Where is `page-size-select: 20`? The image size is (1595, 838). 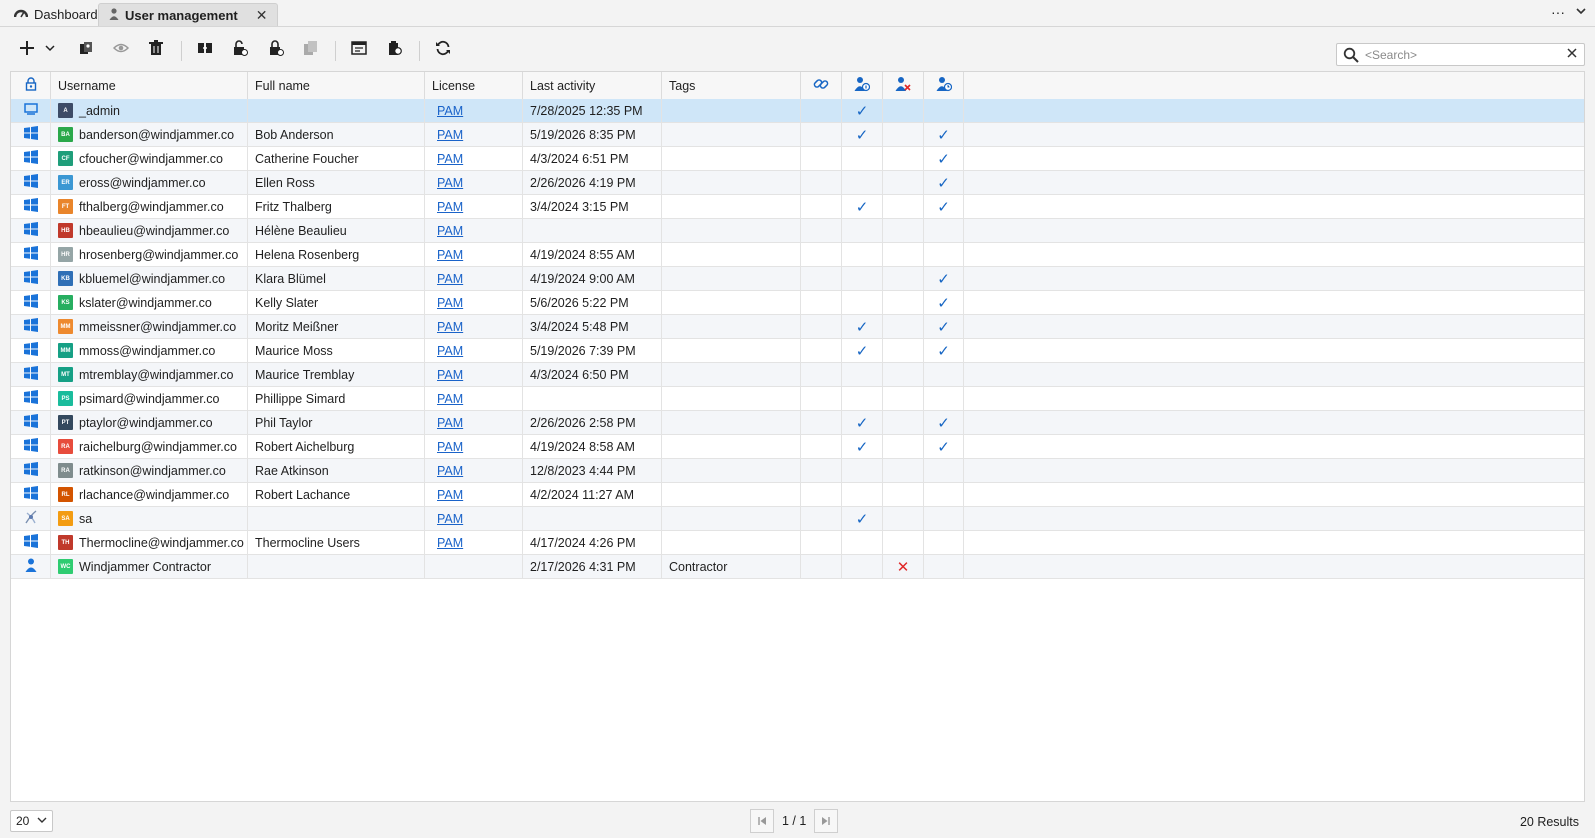
page-size-select: 20 is located at coordinates (31, 821).